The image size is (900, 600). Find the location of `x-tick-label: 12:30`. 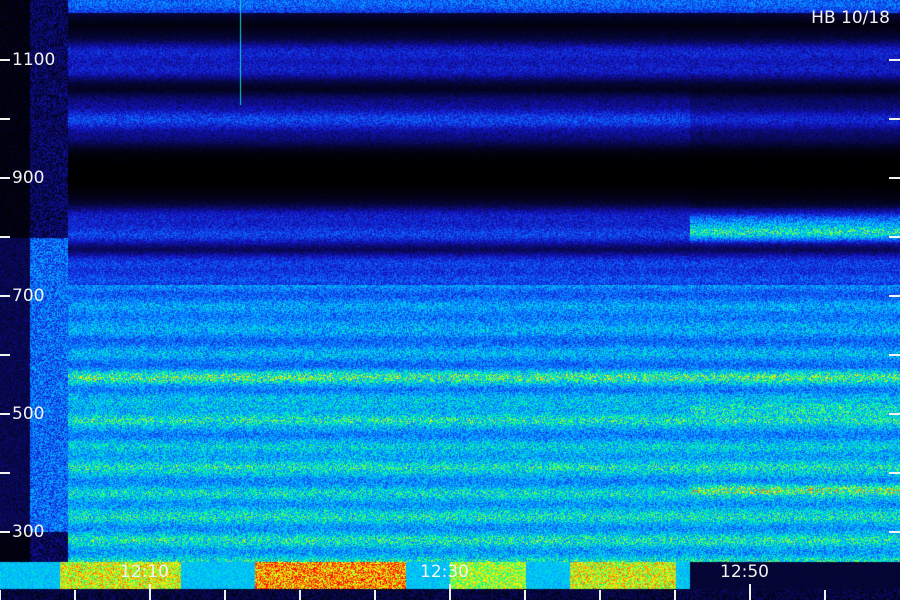

x-tick-label: 12:30 is located at coordinates (444, 572).